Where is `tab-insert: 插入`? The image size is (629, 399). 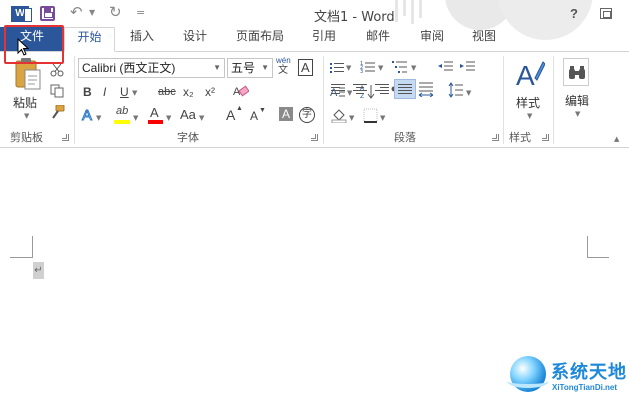 tab-insert: 插入 is located at coordinates (142, 39).